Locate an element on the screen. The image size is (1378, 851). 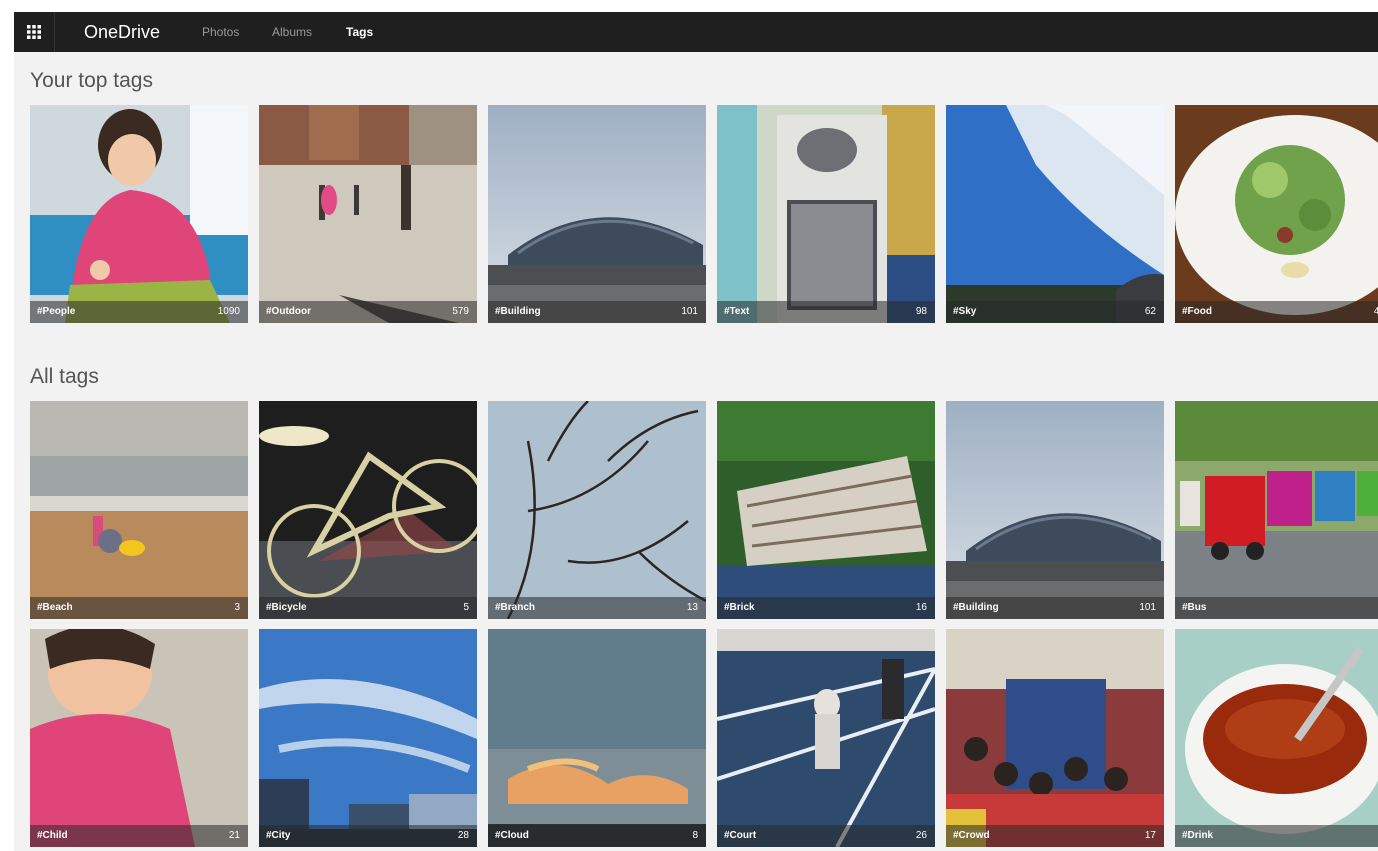
tag-label: #Child is located at coordinates (52, 835).